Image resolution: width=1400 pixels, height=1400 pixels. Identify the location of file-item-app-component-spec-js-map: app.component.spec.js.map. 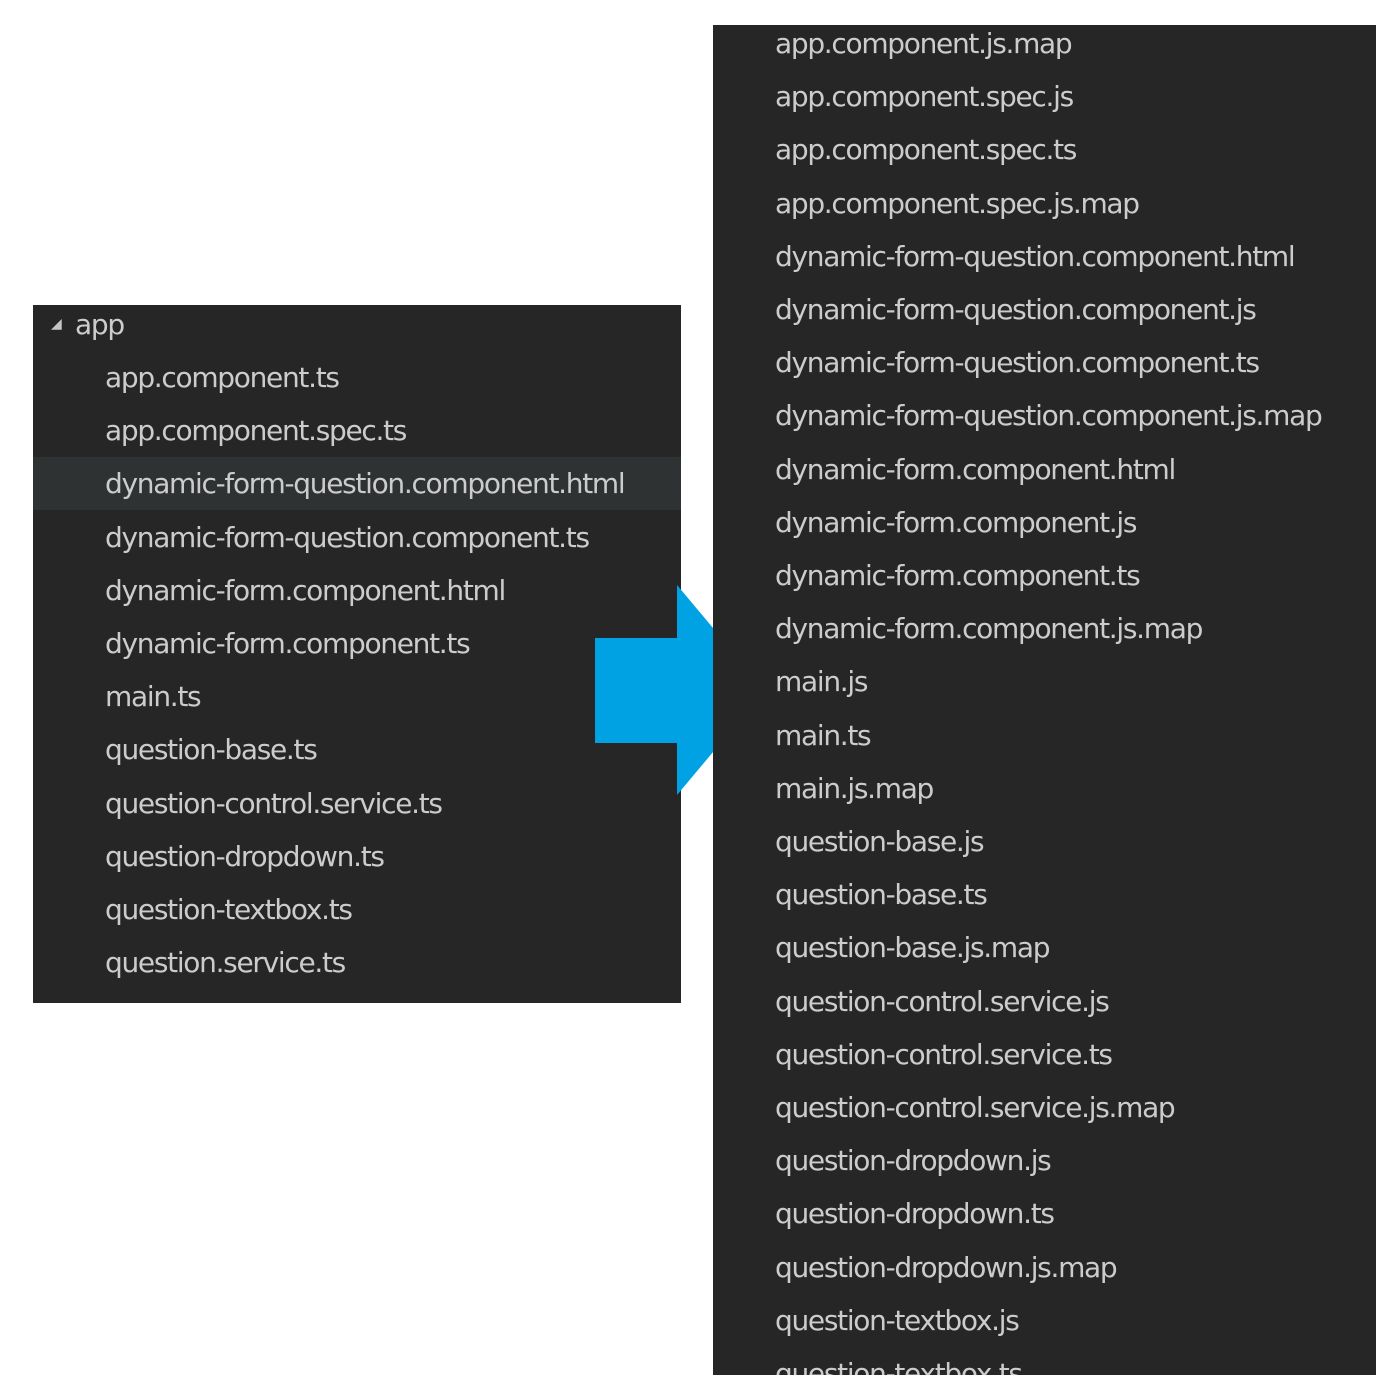
(1044, 203).